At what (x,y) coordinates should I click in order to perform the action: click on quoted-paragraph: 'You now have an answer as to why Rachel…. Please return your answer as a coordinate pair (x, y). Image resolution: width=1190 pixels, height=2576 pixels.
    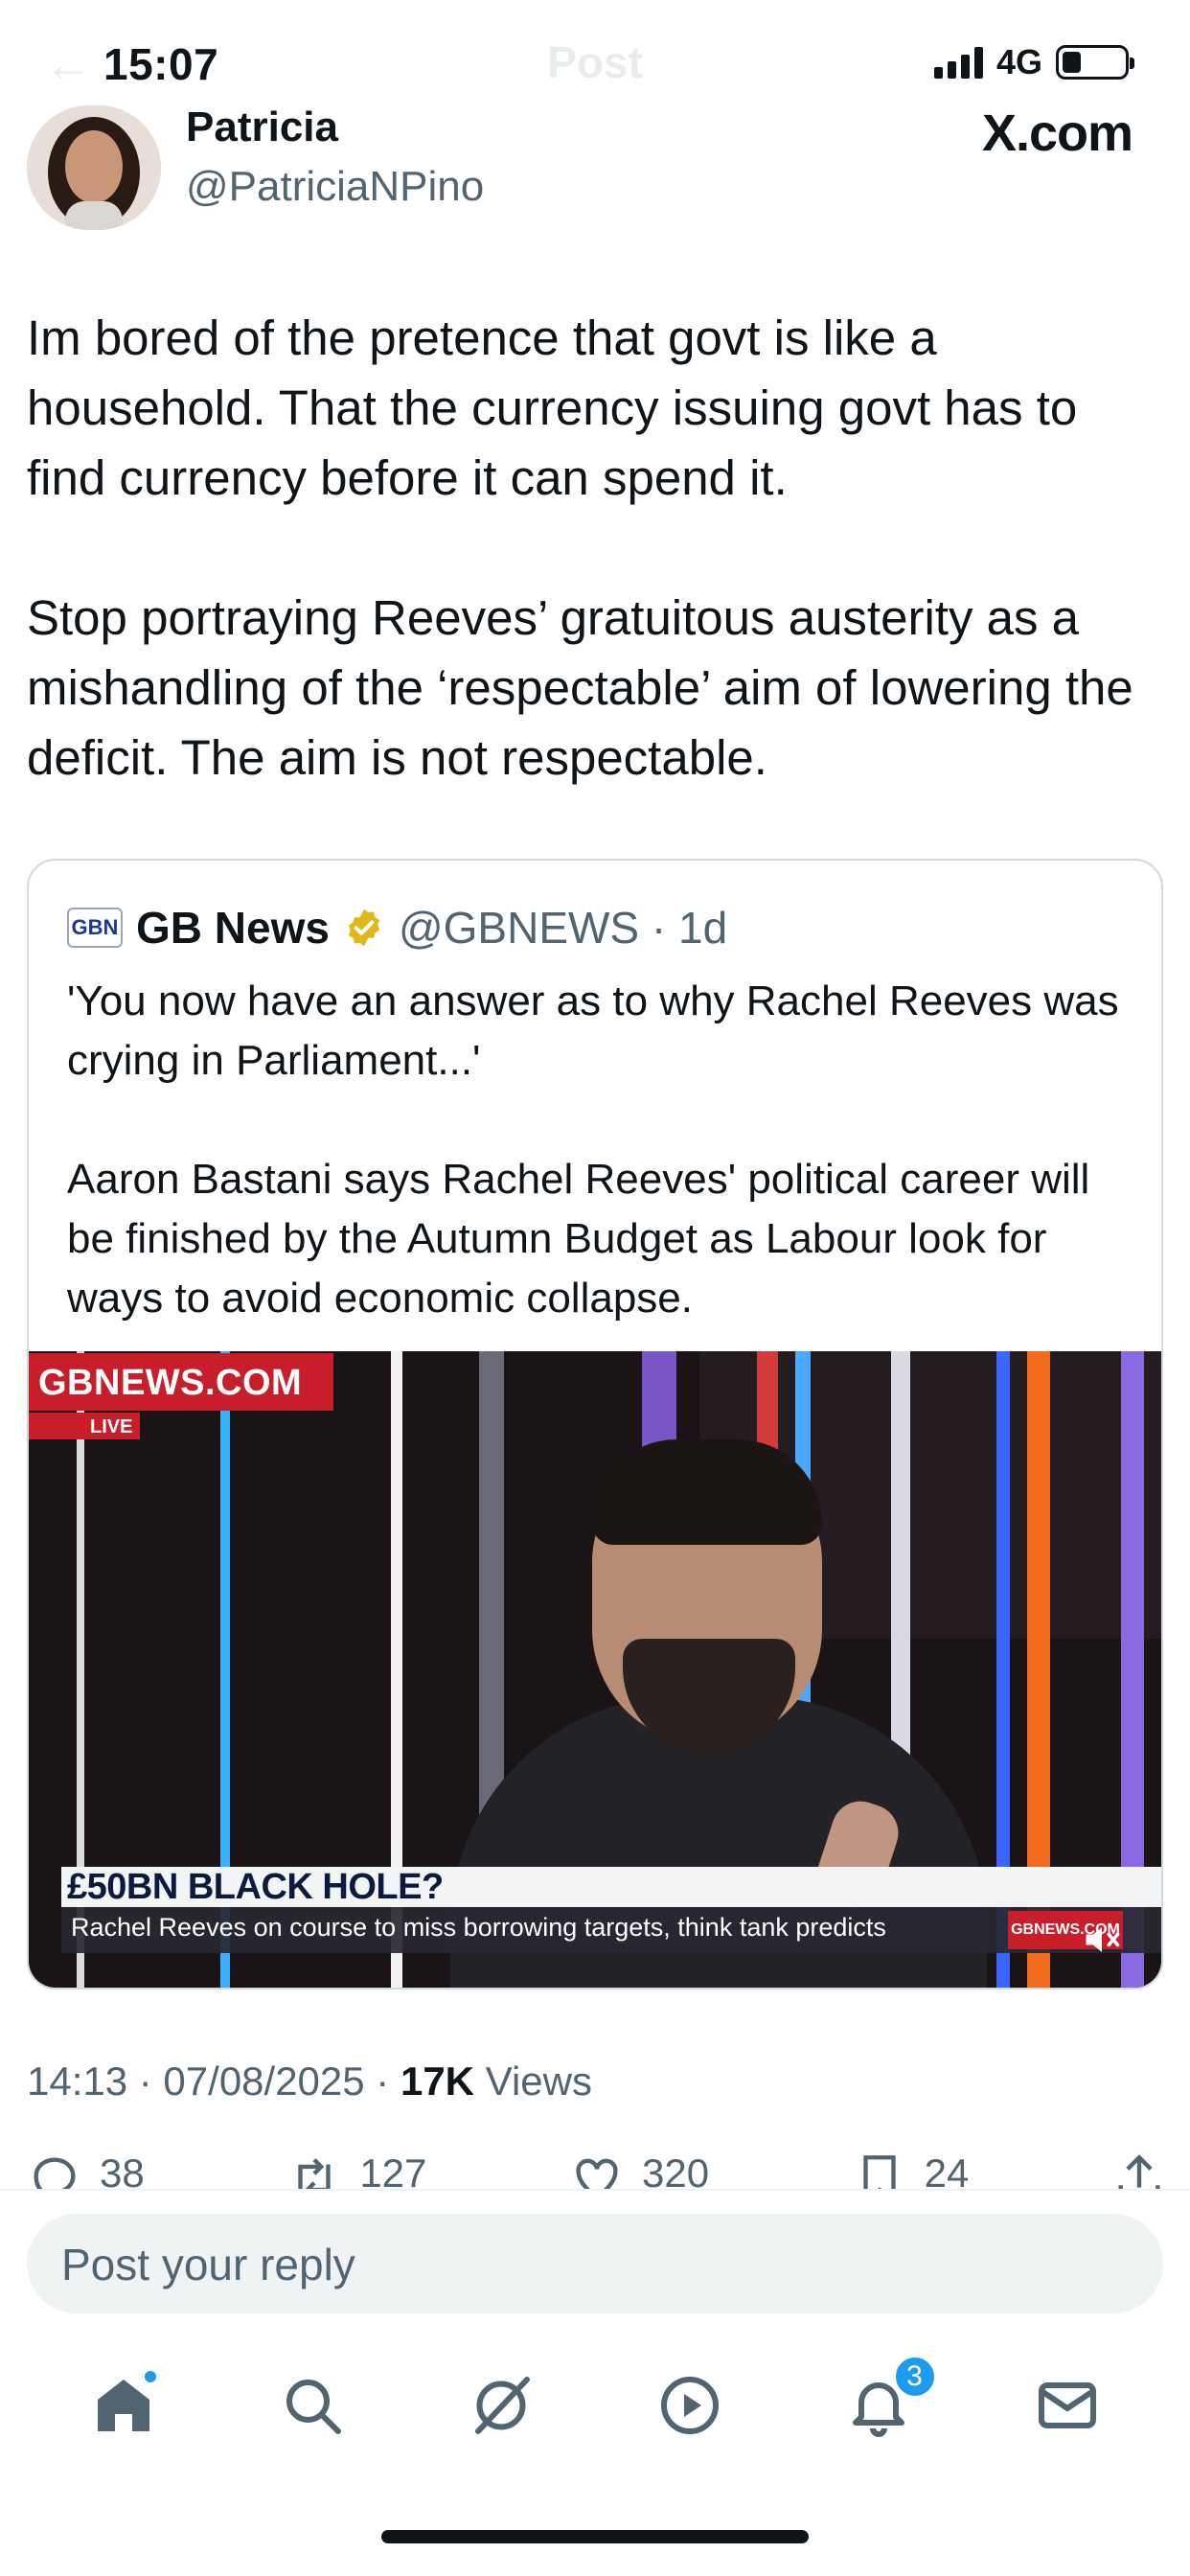
    Looking at the image, I should click on (593, 1031).